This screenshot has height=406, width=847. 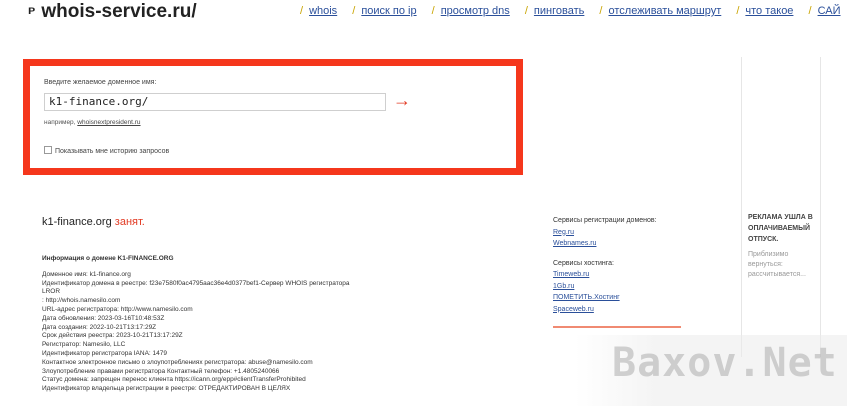 I want to click on nav-item-ip-search: / поиск по ip, so click(x=387, y=11).